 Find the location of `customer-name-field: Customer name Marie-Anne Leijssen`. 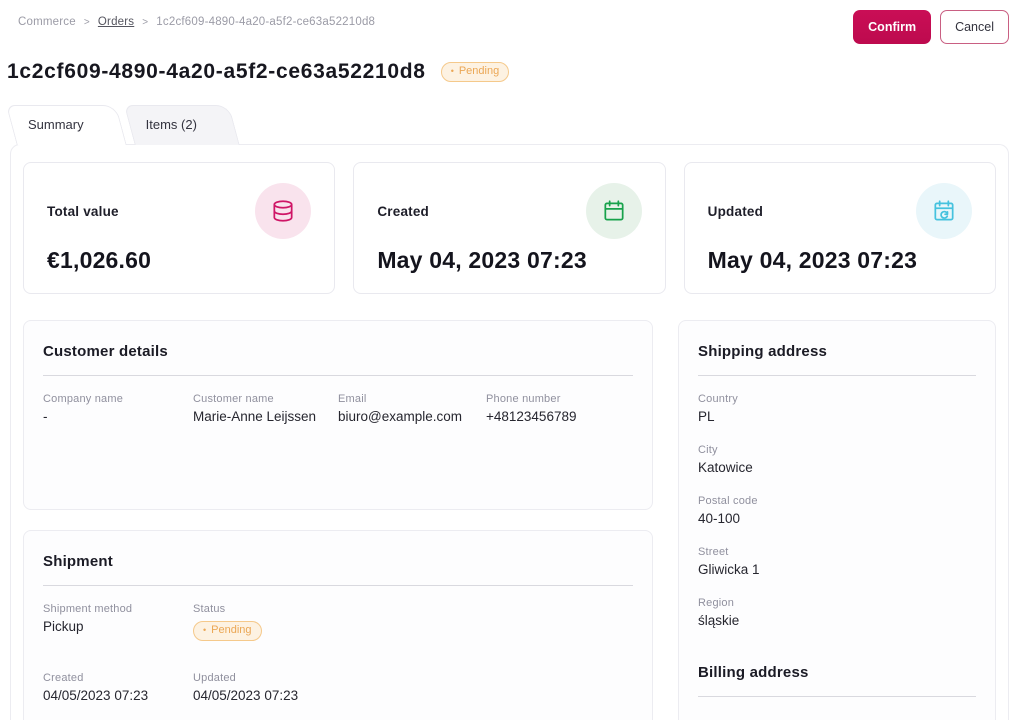

customer-name-field: Customer name Marie-Anne Leijssen is located at coordinates (265, 408).